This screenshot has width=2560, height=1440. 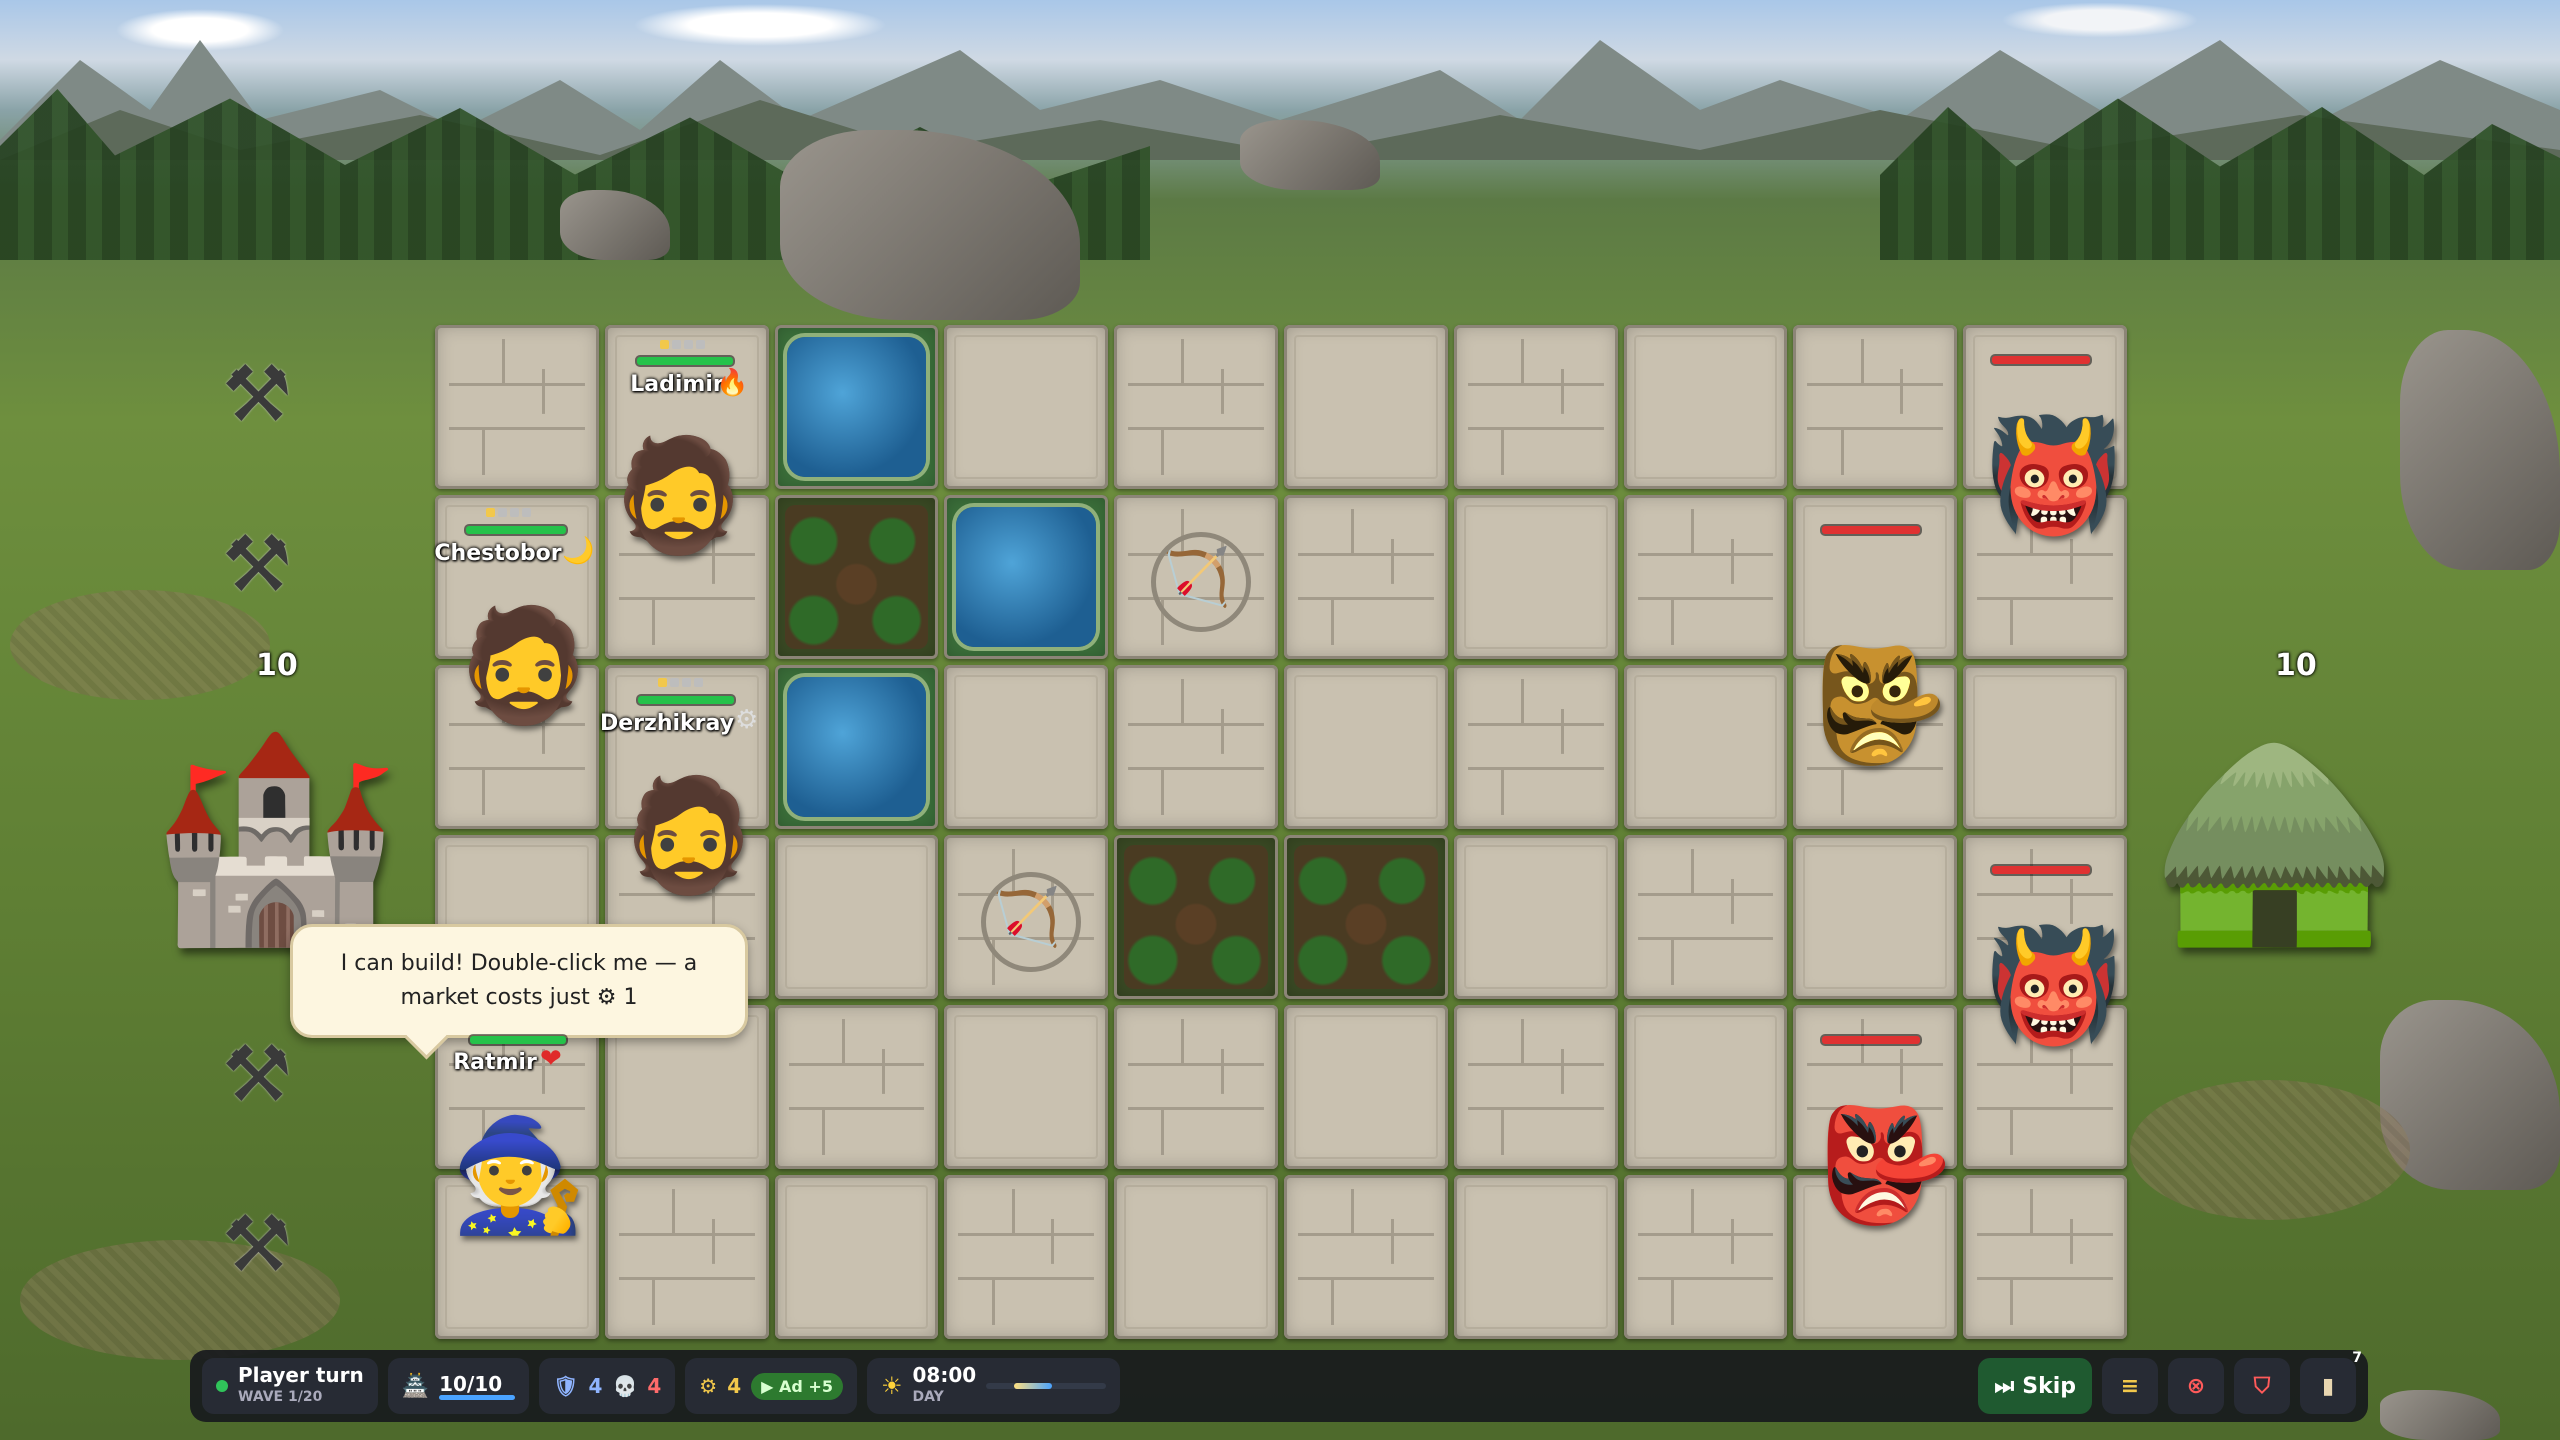 I want to click on card-icon: ▮, so click(x=2328, y=1386).